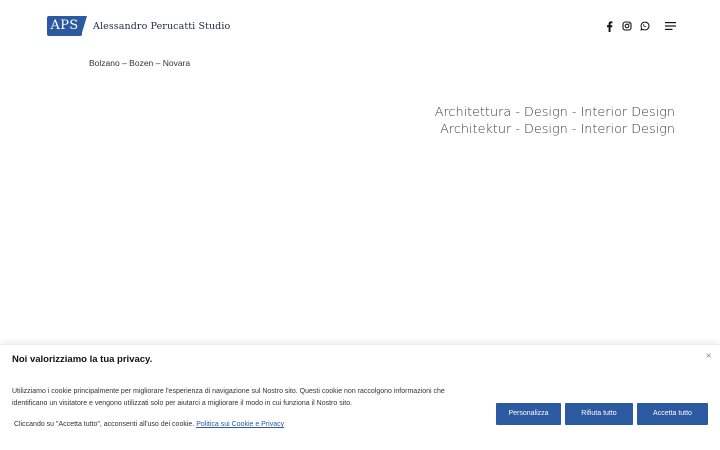 Image resolution: width=720 pixels, height=450 pixels. What do you see at coordinates (671, 26) in the screenshot?
I see `menu-icon` at bounding box center [671, 26].